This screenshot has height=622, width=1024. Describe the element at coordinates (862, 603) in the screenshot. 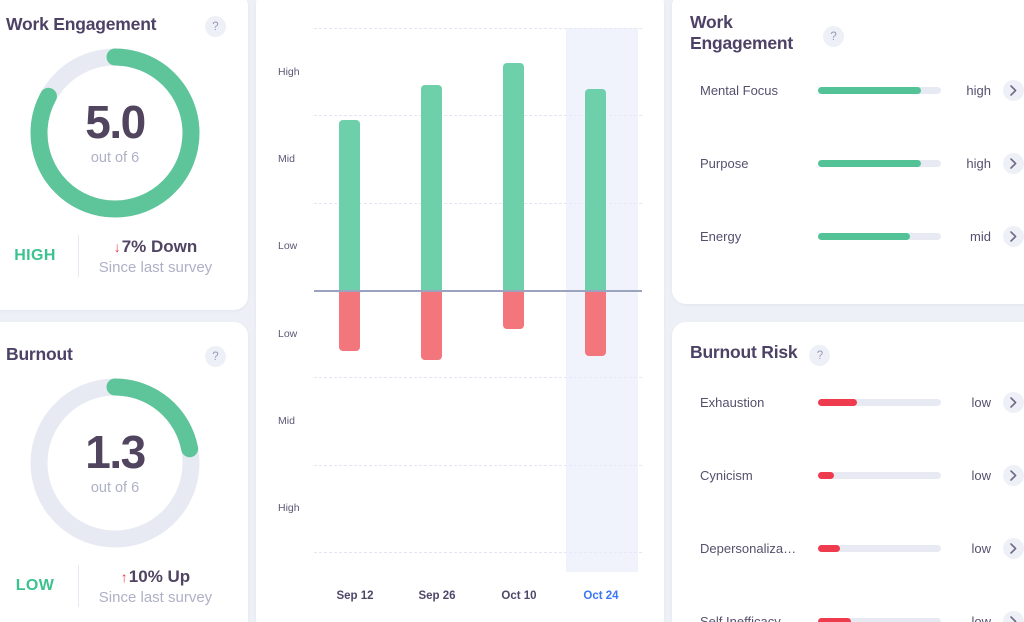

I see `list-item: Self Inefficacy low` at that location.